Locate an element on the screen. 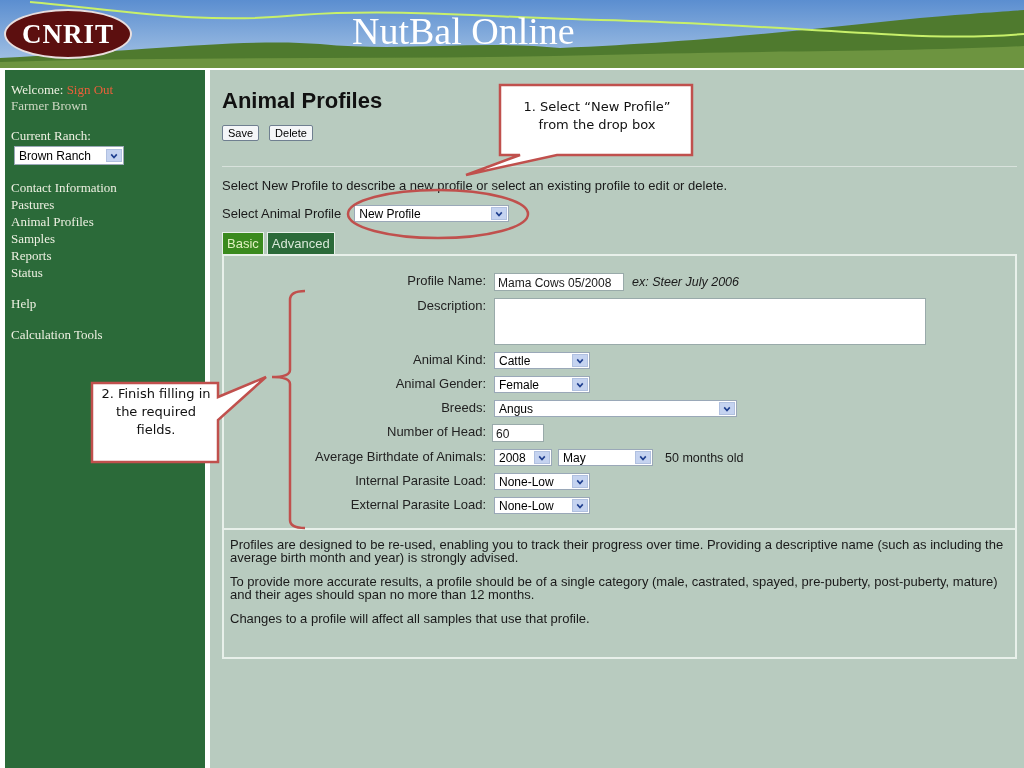 This screenshot has height=768, width=1024. nav-link: Samples is located at coordinates (105, 239).